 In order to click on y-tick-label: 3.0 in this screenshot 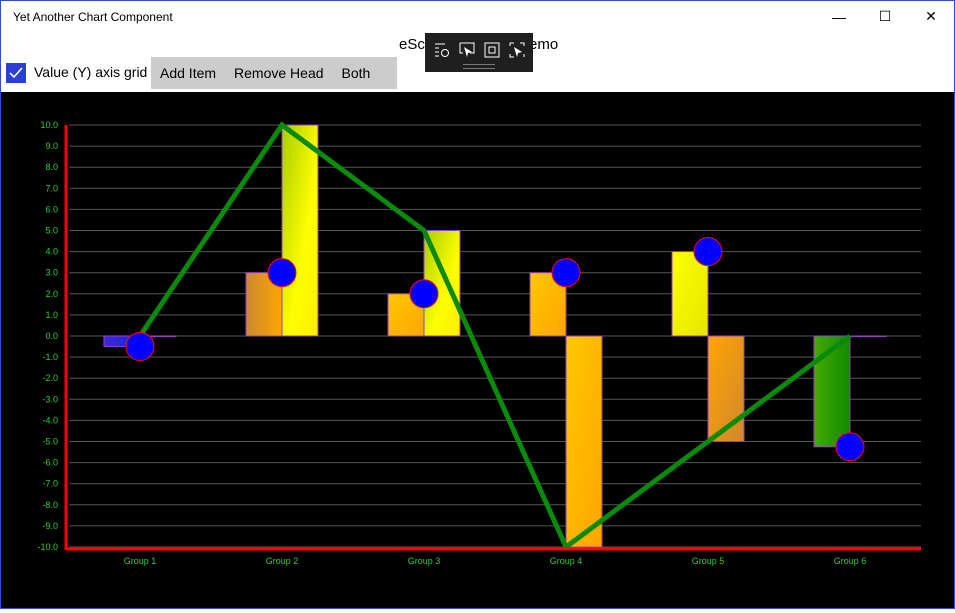, I will do `click(51, 273)`.